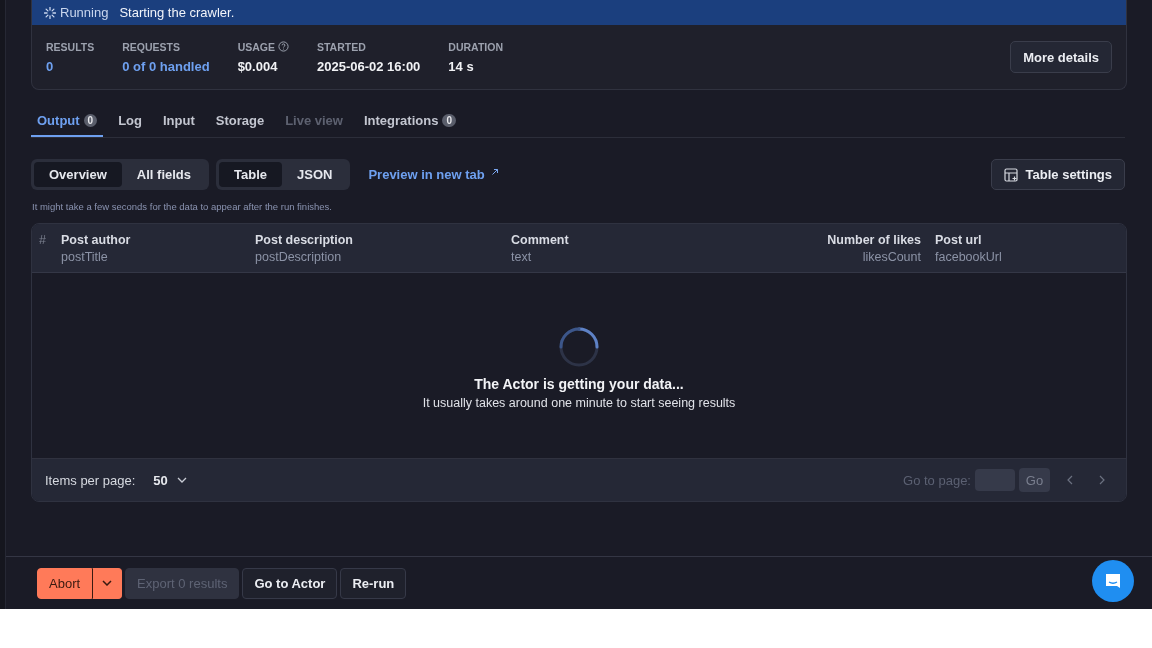  Describe the element at coordinates (182, 206) in the screenshot. I see `hint-text: It might take a few seconds for the data to appear after the run finishes.` at that location.